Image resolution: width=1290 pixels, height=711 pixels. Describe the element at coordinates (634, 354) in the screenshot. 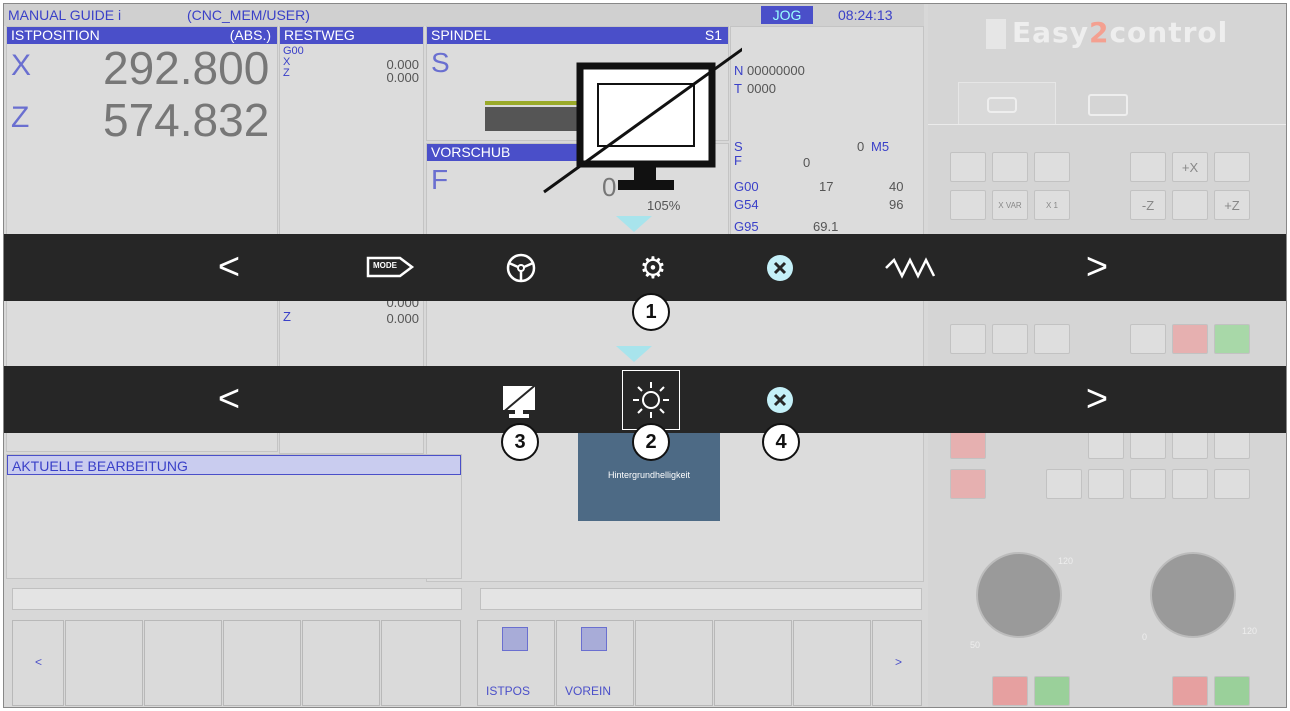

I see `toolbar2-pointer` at that location.